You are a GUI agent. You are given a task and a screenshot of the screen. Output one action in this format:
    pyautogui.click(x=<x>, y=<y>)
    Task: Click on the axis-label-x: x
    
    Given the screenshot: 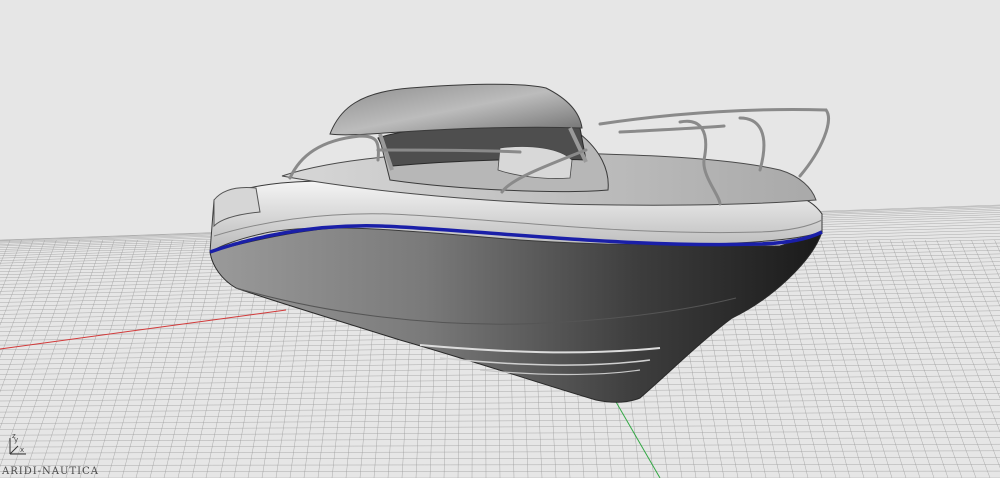 What is the action you would take?
    pyautogui.click(x=22, y=450)
    